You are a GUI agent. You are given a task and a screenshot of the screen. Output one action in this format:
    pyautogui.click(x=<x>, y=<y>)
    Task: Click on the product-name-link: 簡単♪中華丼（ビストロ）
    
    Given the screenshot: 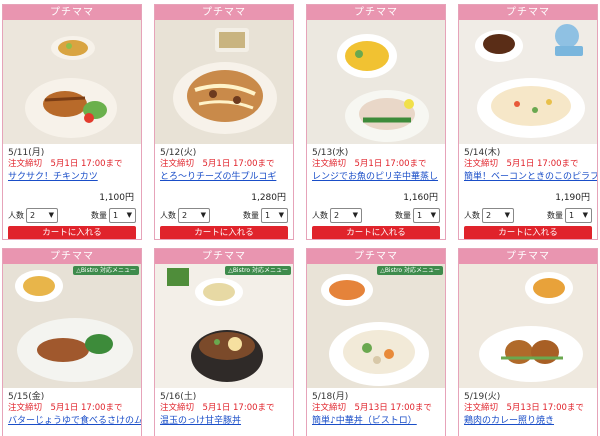 What is the action you would take?
    pyautogui.click(x=376, y=421)
    